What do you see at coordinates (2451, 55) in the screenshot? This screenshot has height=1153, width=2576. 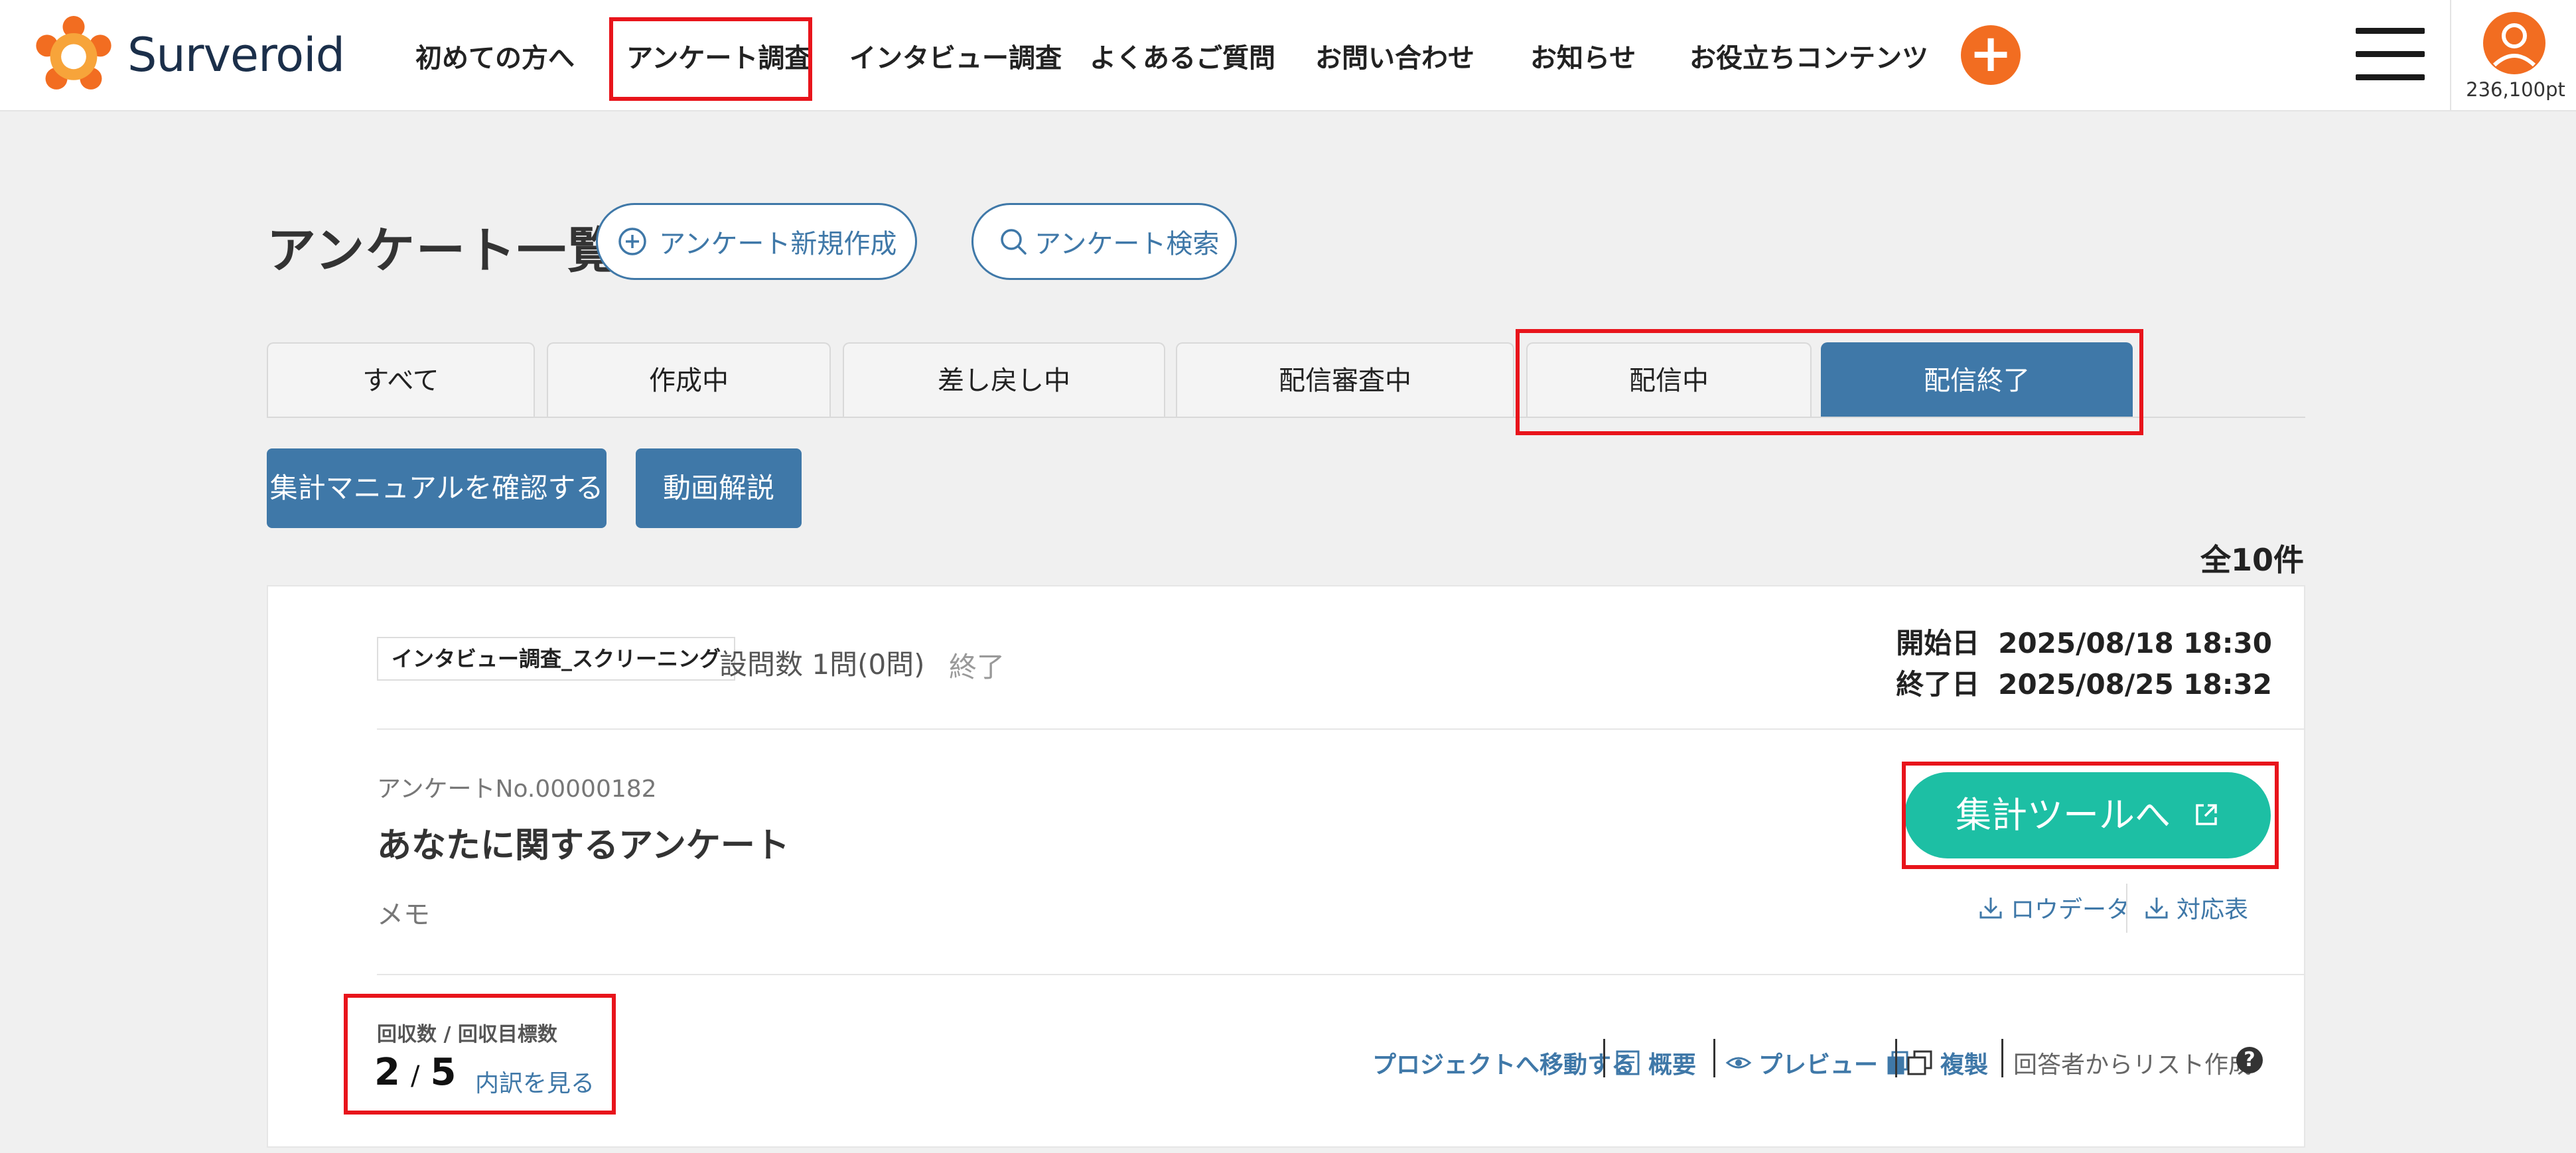 I see `header-divider` at bounding box center [2451, 55].